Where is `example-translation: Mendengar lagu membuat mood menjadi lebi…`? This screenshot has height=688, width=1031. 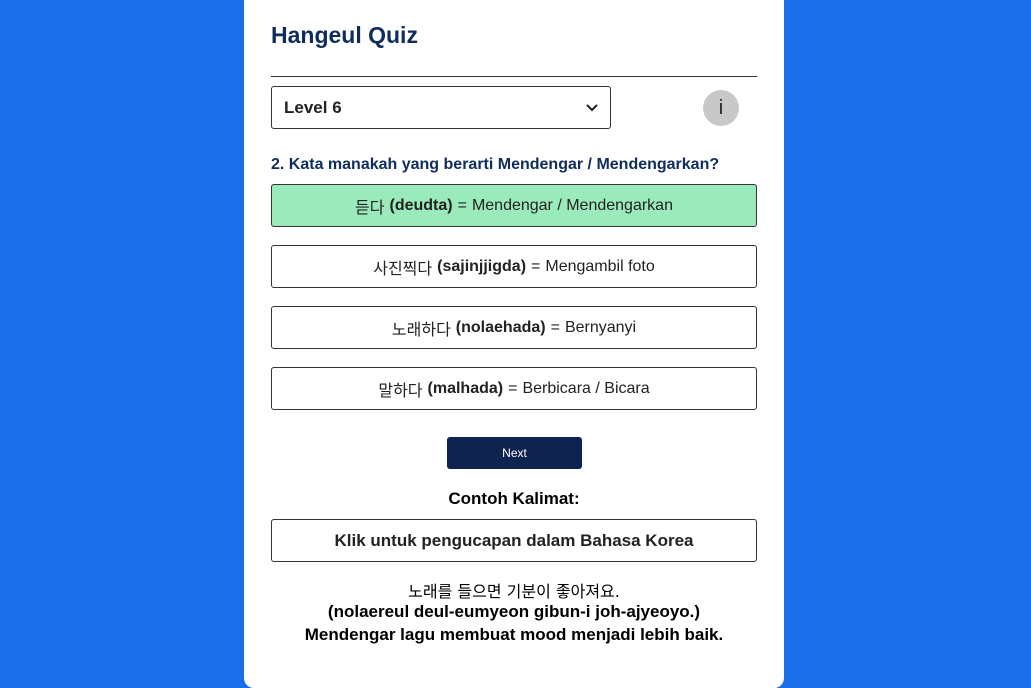
example-translation: Mendengar lagu membuat mood menjadi lebi… is located at coordinates (514, 634).